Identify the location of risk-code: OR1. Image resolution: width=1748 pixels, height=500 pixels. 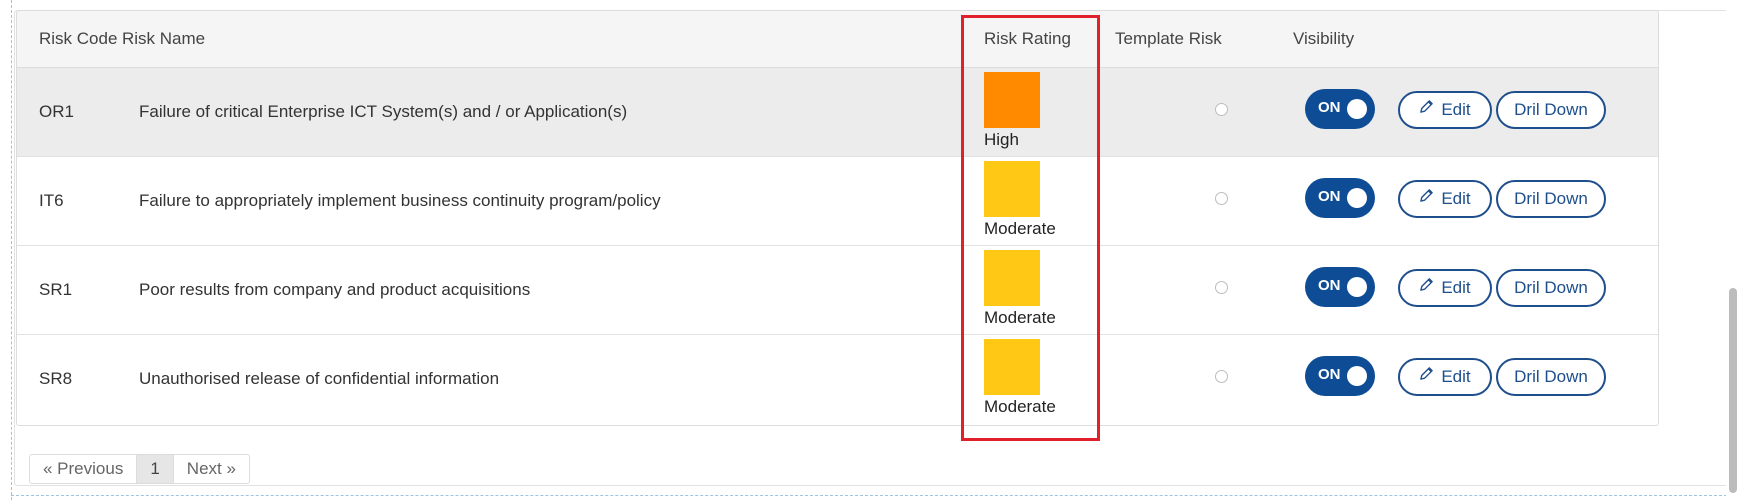
(56, 111).